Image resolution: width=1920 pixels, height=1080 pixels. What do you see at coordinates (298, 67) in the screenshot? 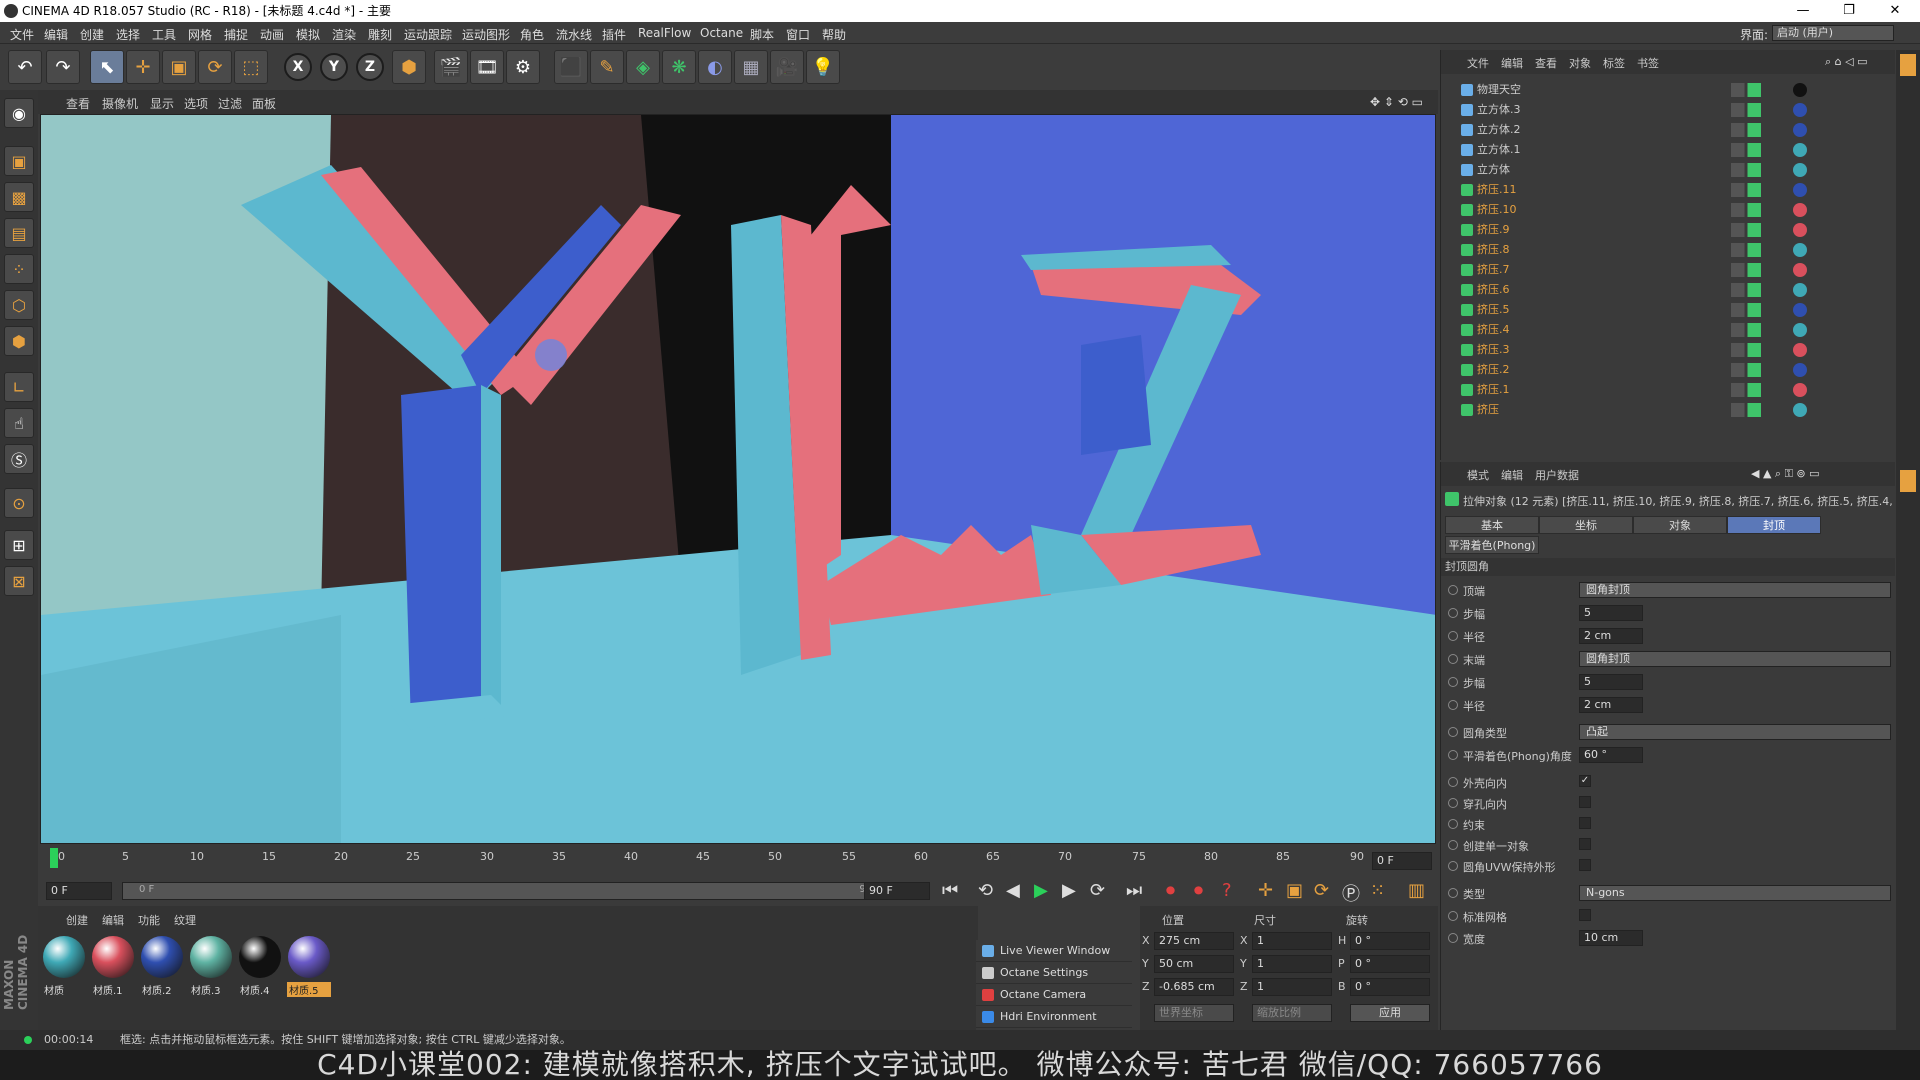
I see `x-axis-lock-button: X` at bounding box center [298, 67].